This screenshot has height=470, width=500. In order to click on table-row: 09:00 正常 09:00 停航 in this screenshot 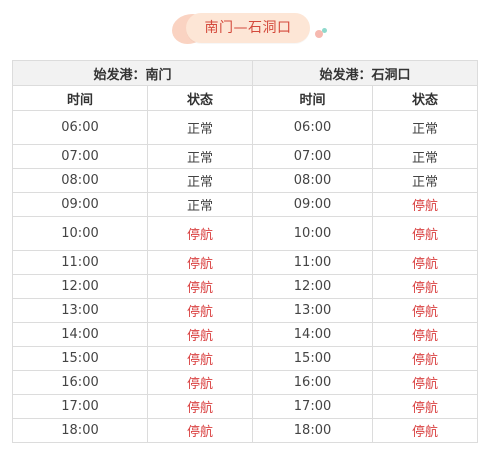, I will do `click(245, 204)`.